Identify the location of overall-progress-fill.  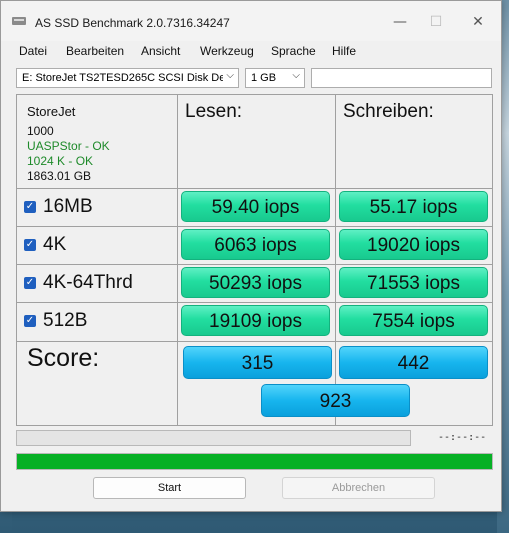
(254, 461).